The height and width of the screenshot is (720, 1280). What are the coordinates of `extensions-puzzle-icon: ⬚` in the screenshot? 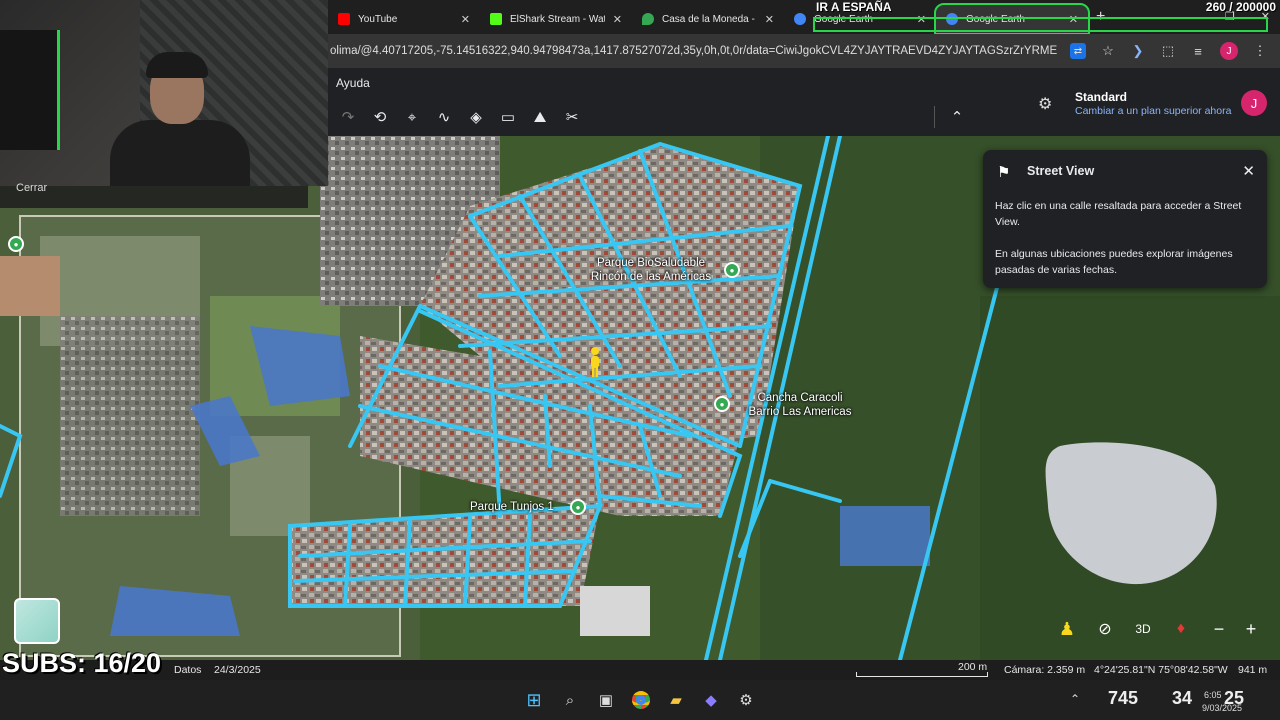 It's located at (1168, 51).